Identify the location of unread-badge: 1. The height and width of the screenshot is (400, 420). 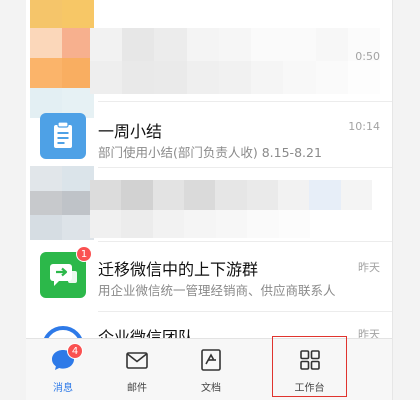
(84, 254).